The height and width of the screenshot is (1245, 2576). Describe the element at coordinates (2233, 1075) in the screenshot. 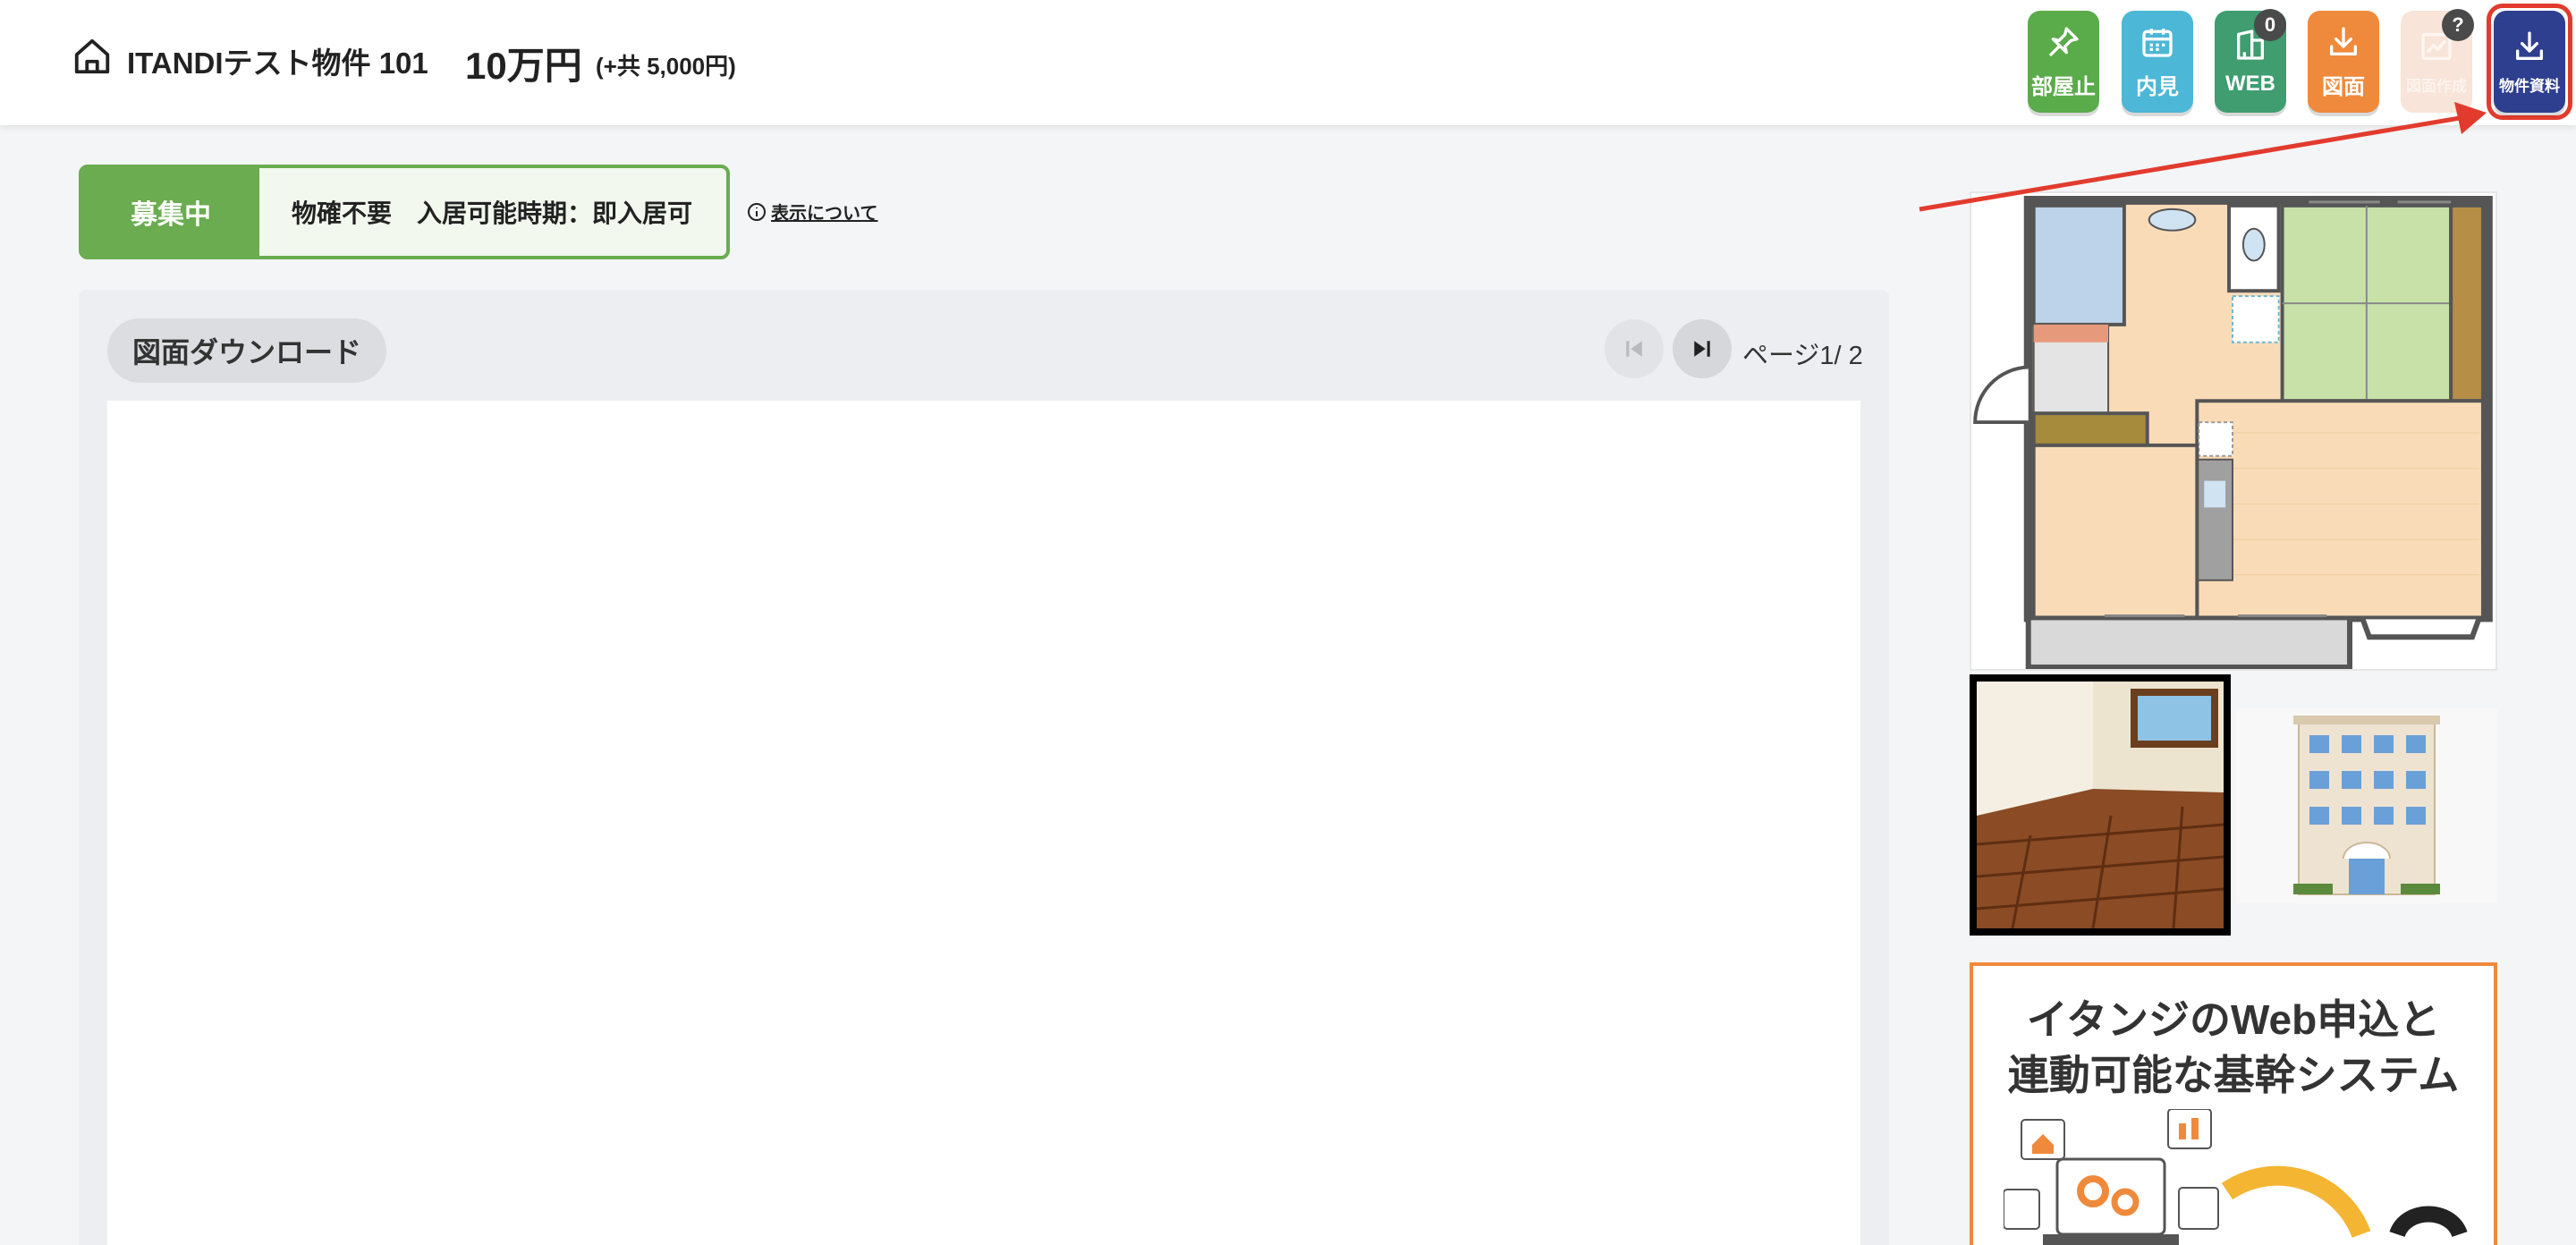

I see `promo-headline-2: 連動可能な基幹システム` at that location.